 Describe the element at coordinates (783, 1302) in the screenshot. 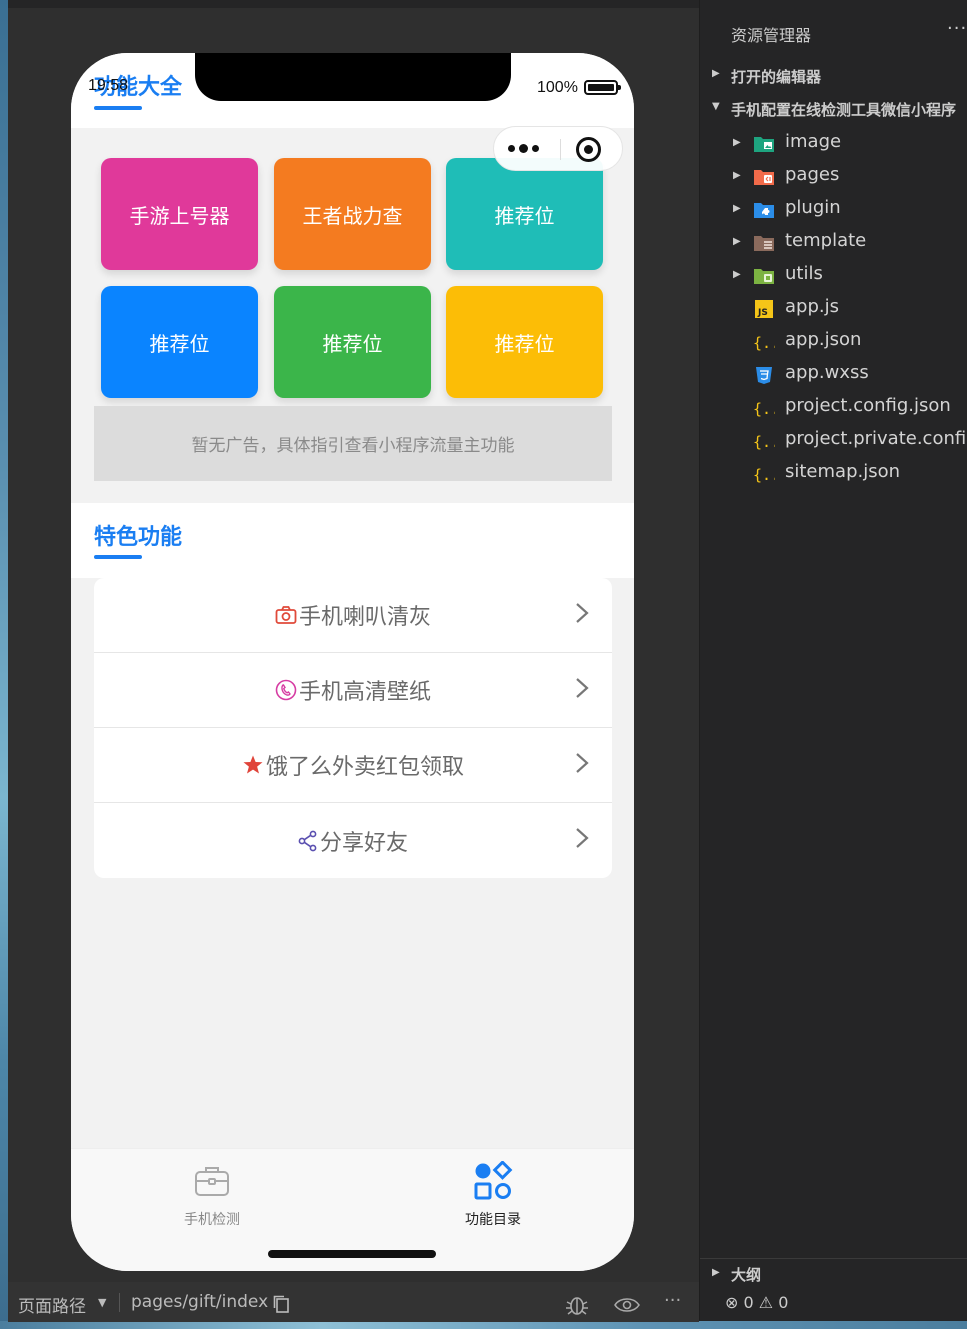

I see `warning-count: 0` at that location.